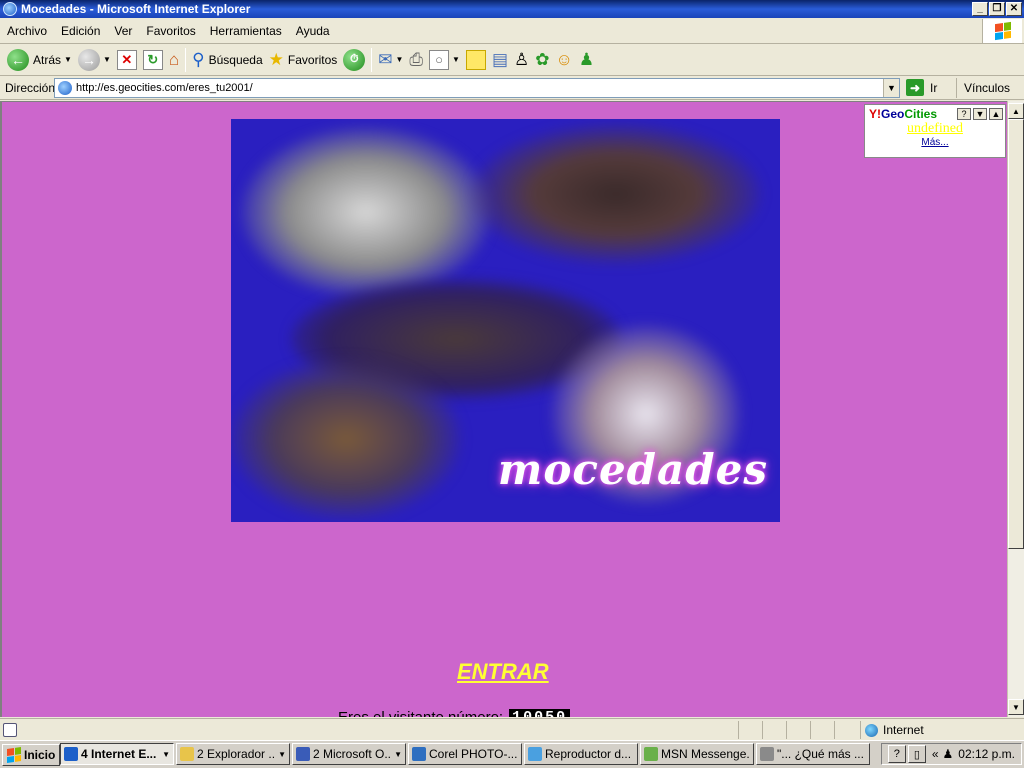  Describe the element at coordinates (1016, 334) in the screenshot. I see `scroll-thumb` at that location.